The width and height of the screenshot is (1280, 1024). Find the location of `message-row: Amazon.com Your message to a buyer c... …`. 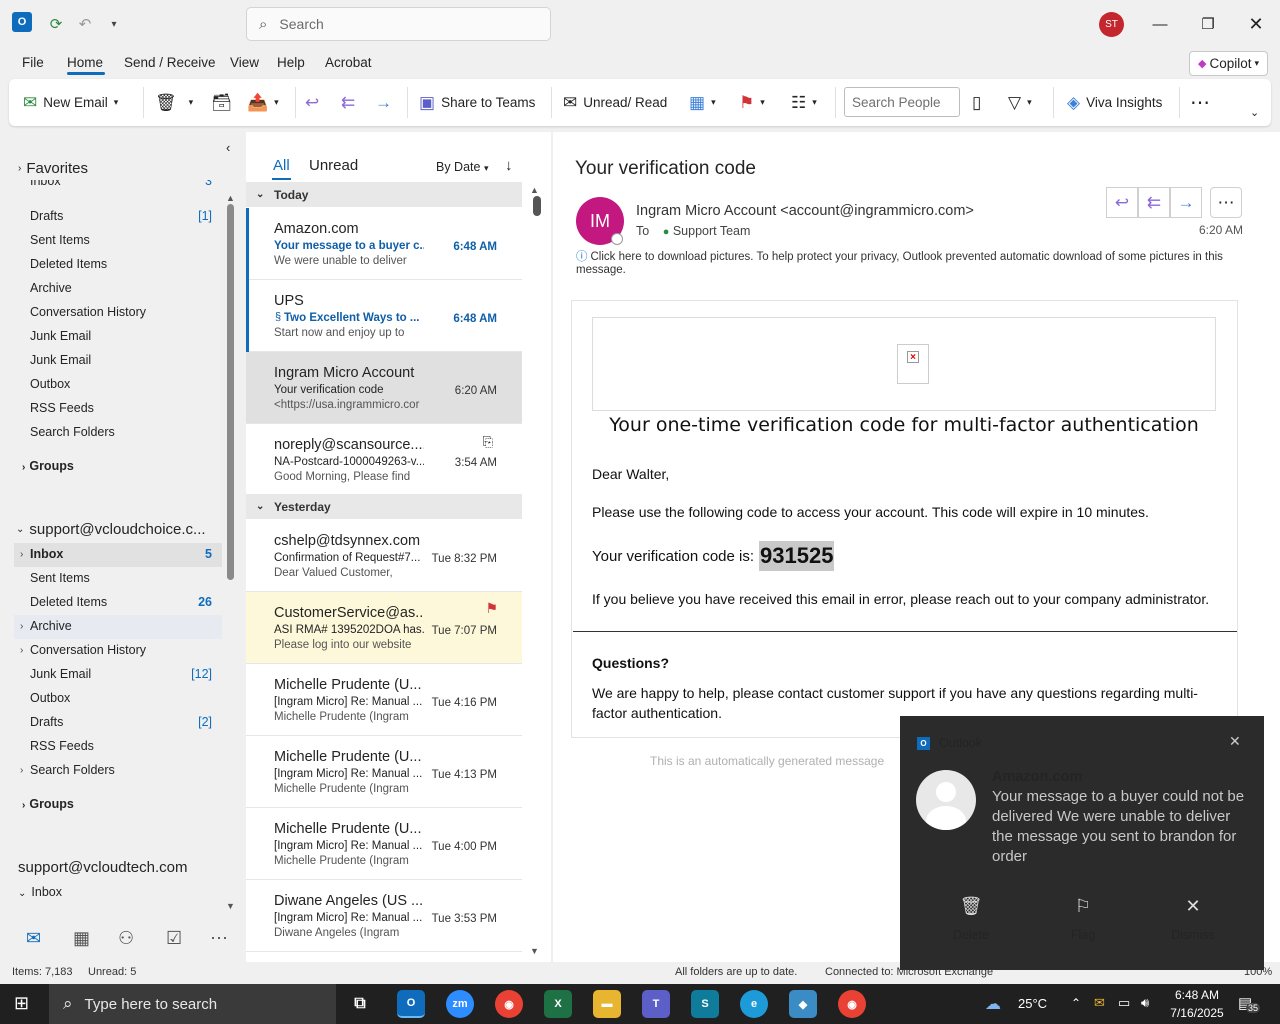

message-row: Amazon.com Your message to a buyer c... … is located at coordinates (384, 244).